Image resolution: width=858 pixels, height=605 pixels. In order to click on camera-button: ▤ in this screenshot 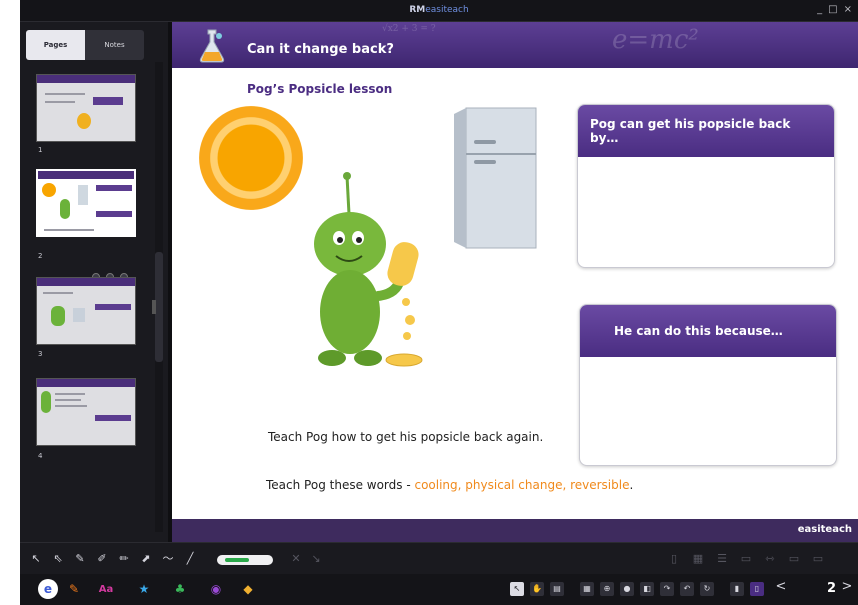, I will do `click(557, 589)`.